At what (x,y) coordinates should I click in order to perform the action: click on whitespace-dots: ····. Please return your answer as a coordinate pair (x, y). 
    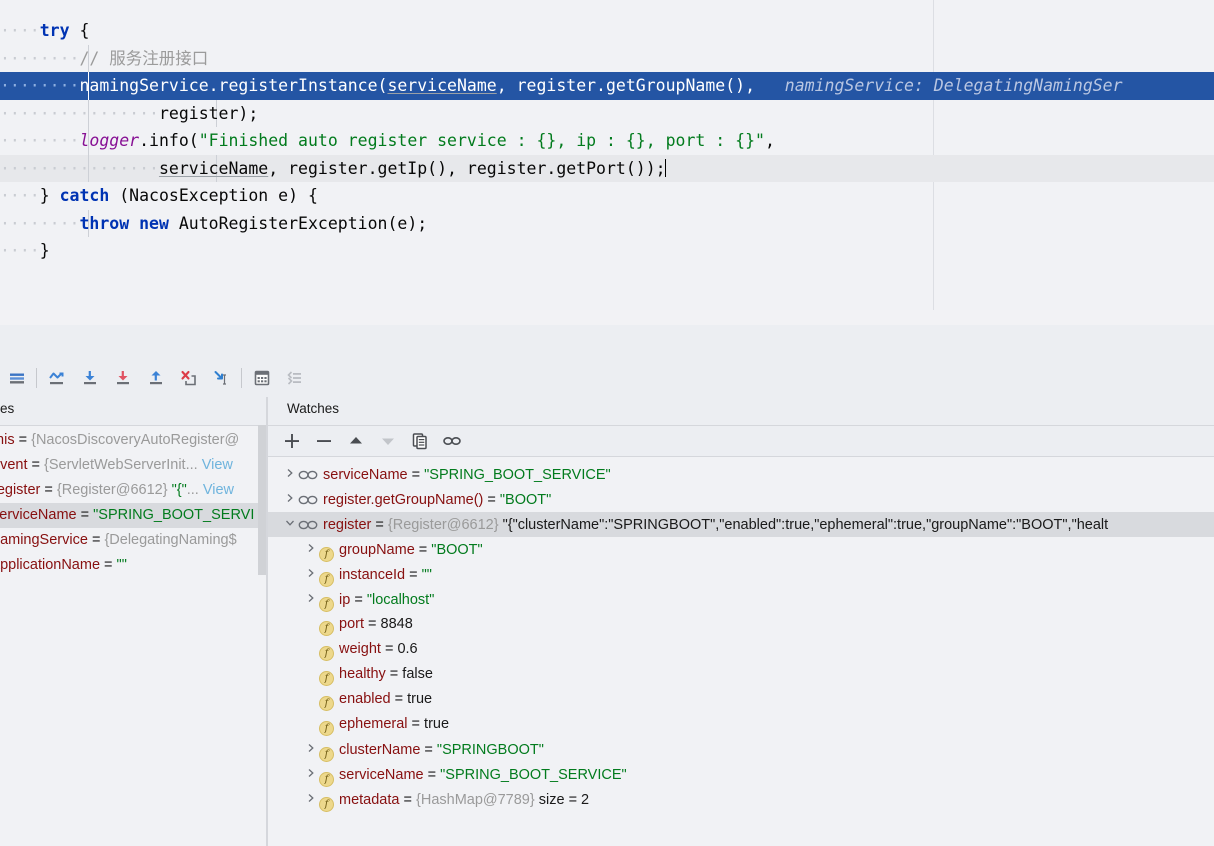
    Looking at the image, I should click on (20, 250).